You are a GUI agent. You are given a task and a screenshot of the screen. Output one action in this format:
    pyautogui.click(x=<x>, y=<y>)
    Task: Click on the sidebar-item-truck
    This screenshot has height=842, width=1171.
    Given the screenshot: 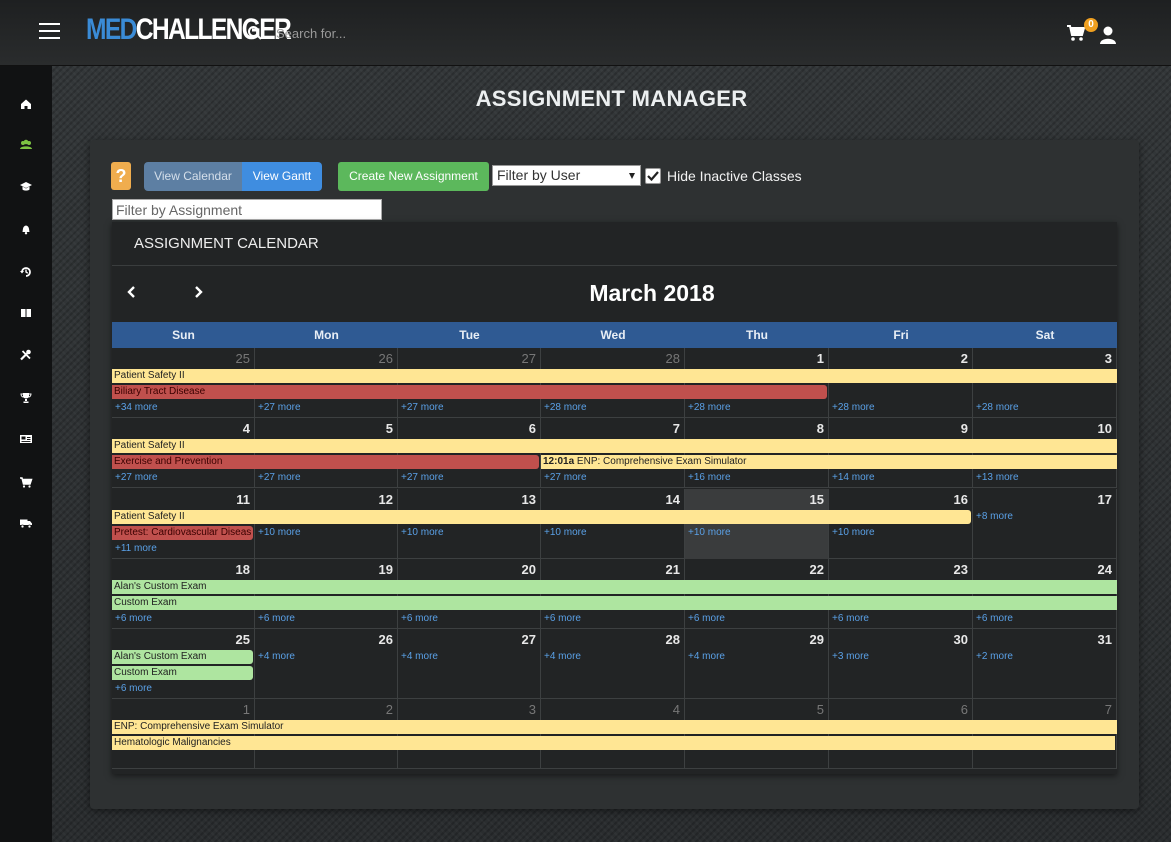 What is the action you would take?
    pyautogui.click(x=26, y=523)
    